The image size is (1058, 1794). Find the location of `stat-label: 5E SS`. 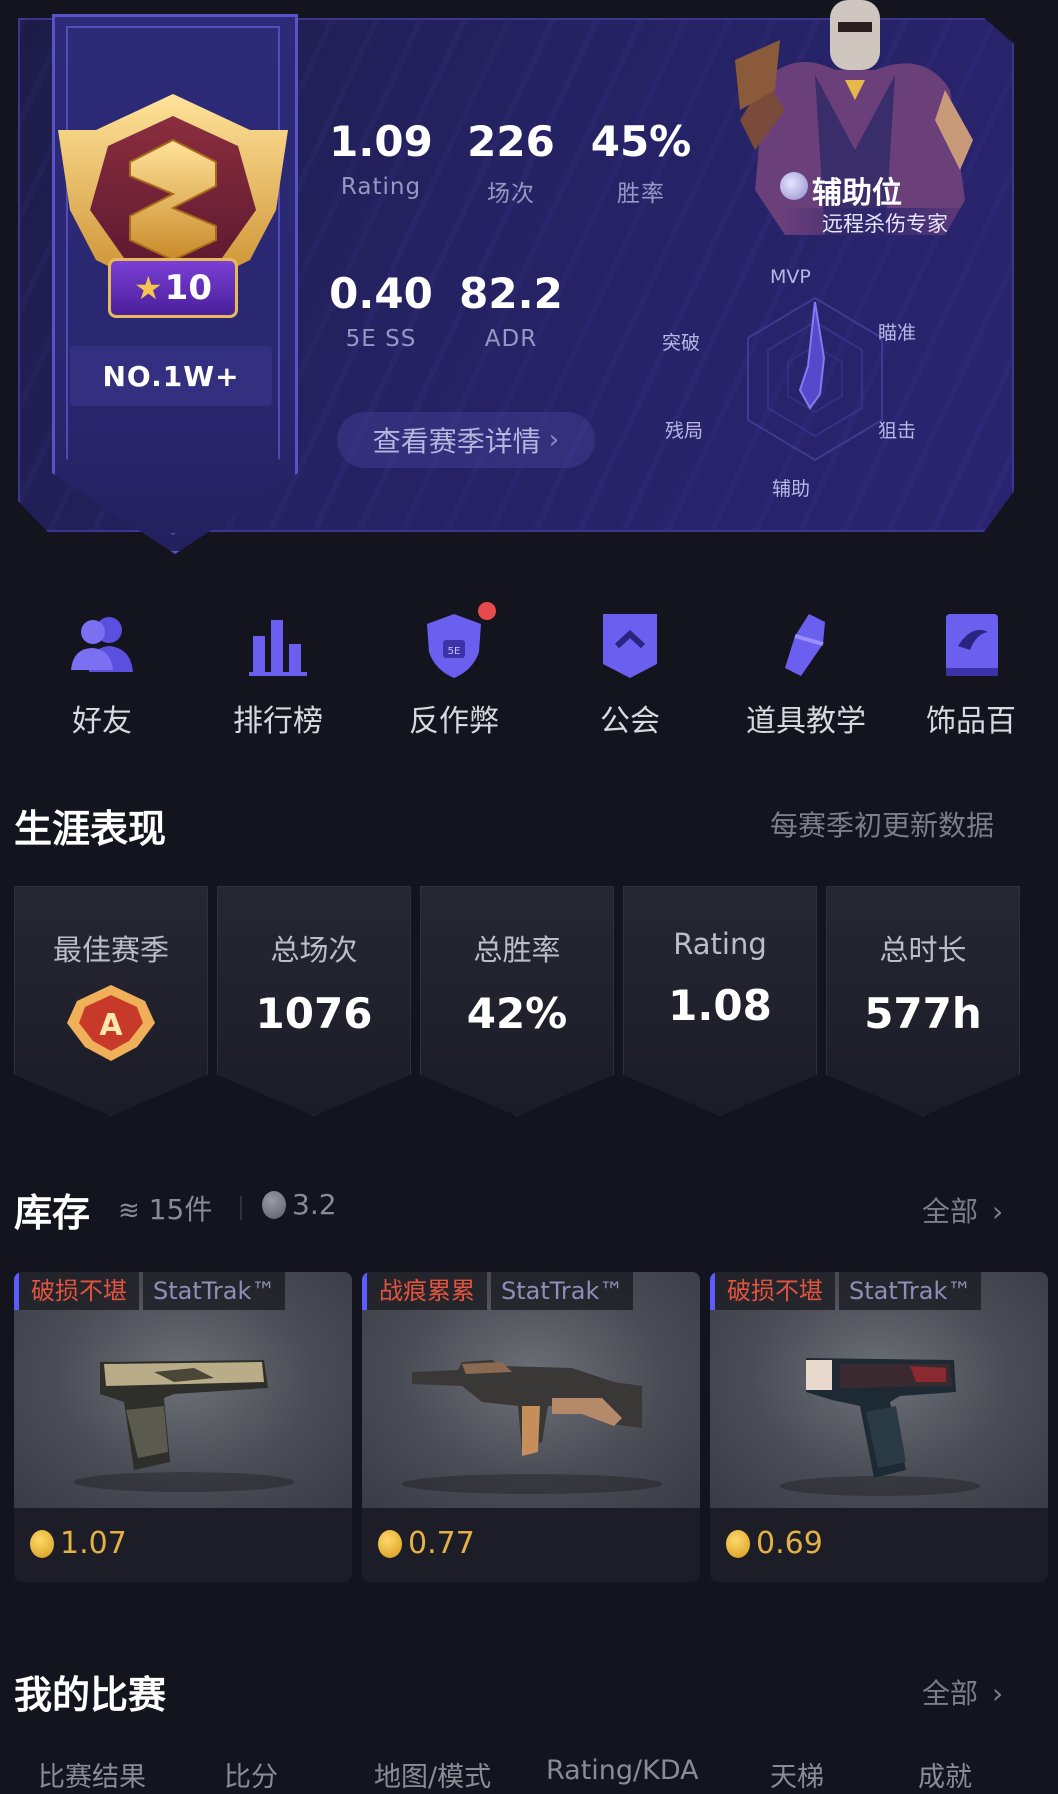

stat-label: 5E SS is located at coordinates (381, 339).